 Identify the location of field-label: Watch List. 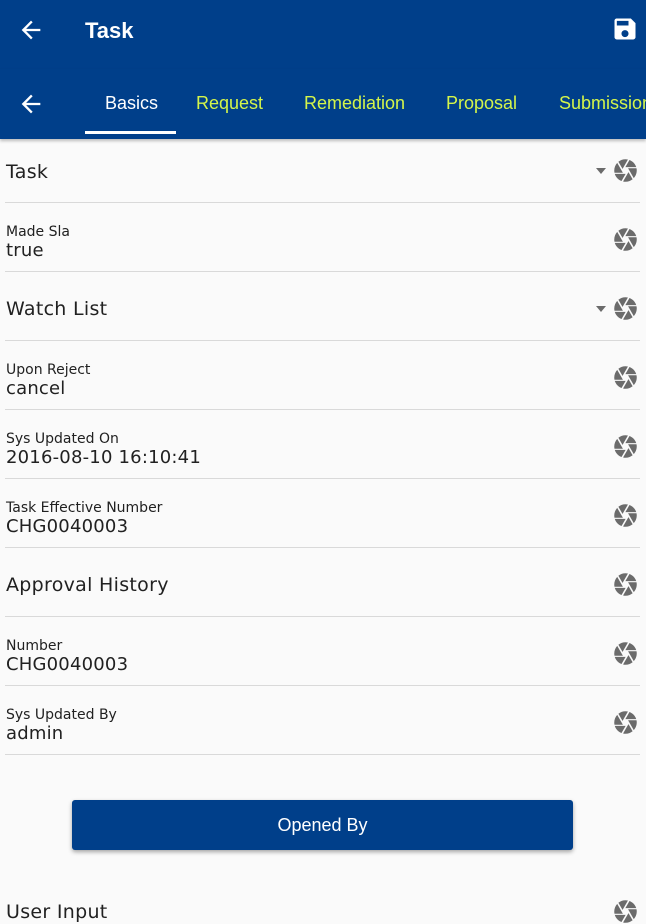
(57, 309).